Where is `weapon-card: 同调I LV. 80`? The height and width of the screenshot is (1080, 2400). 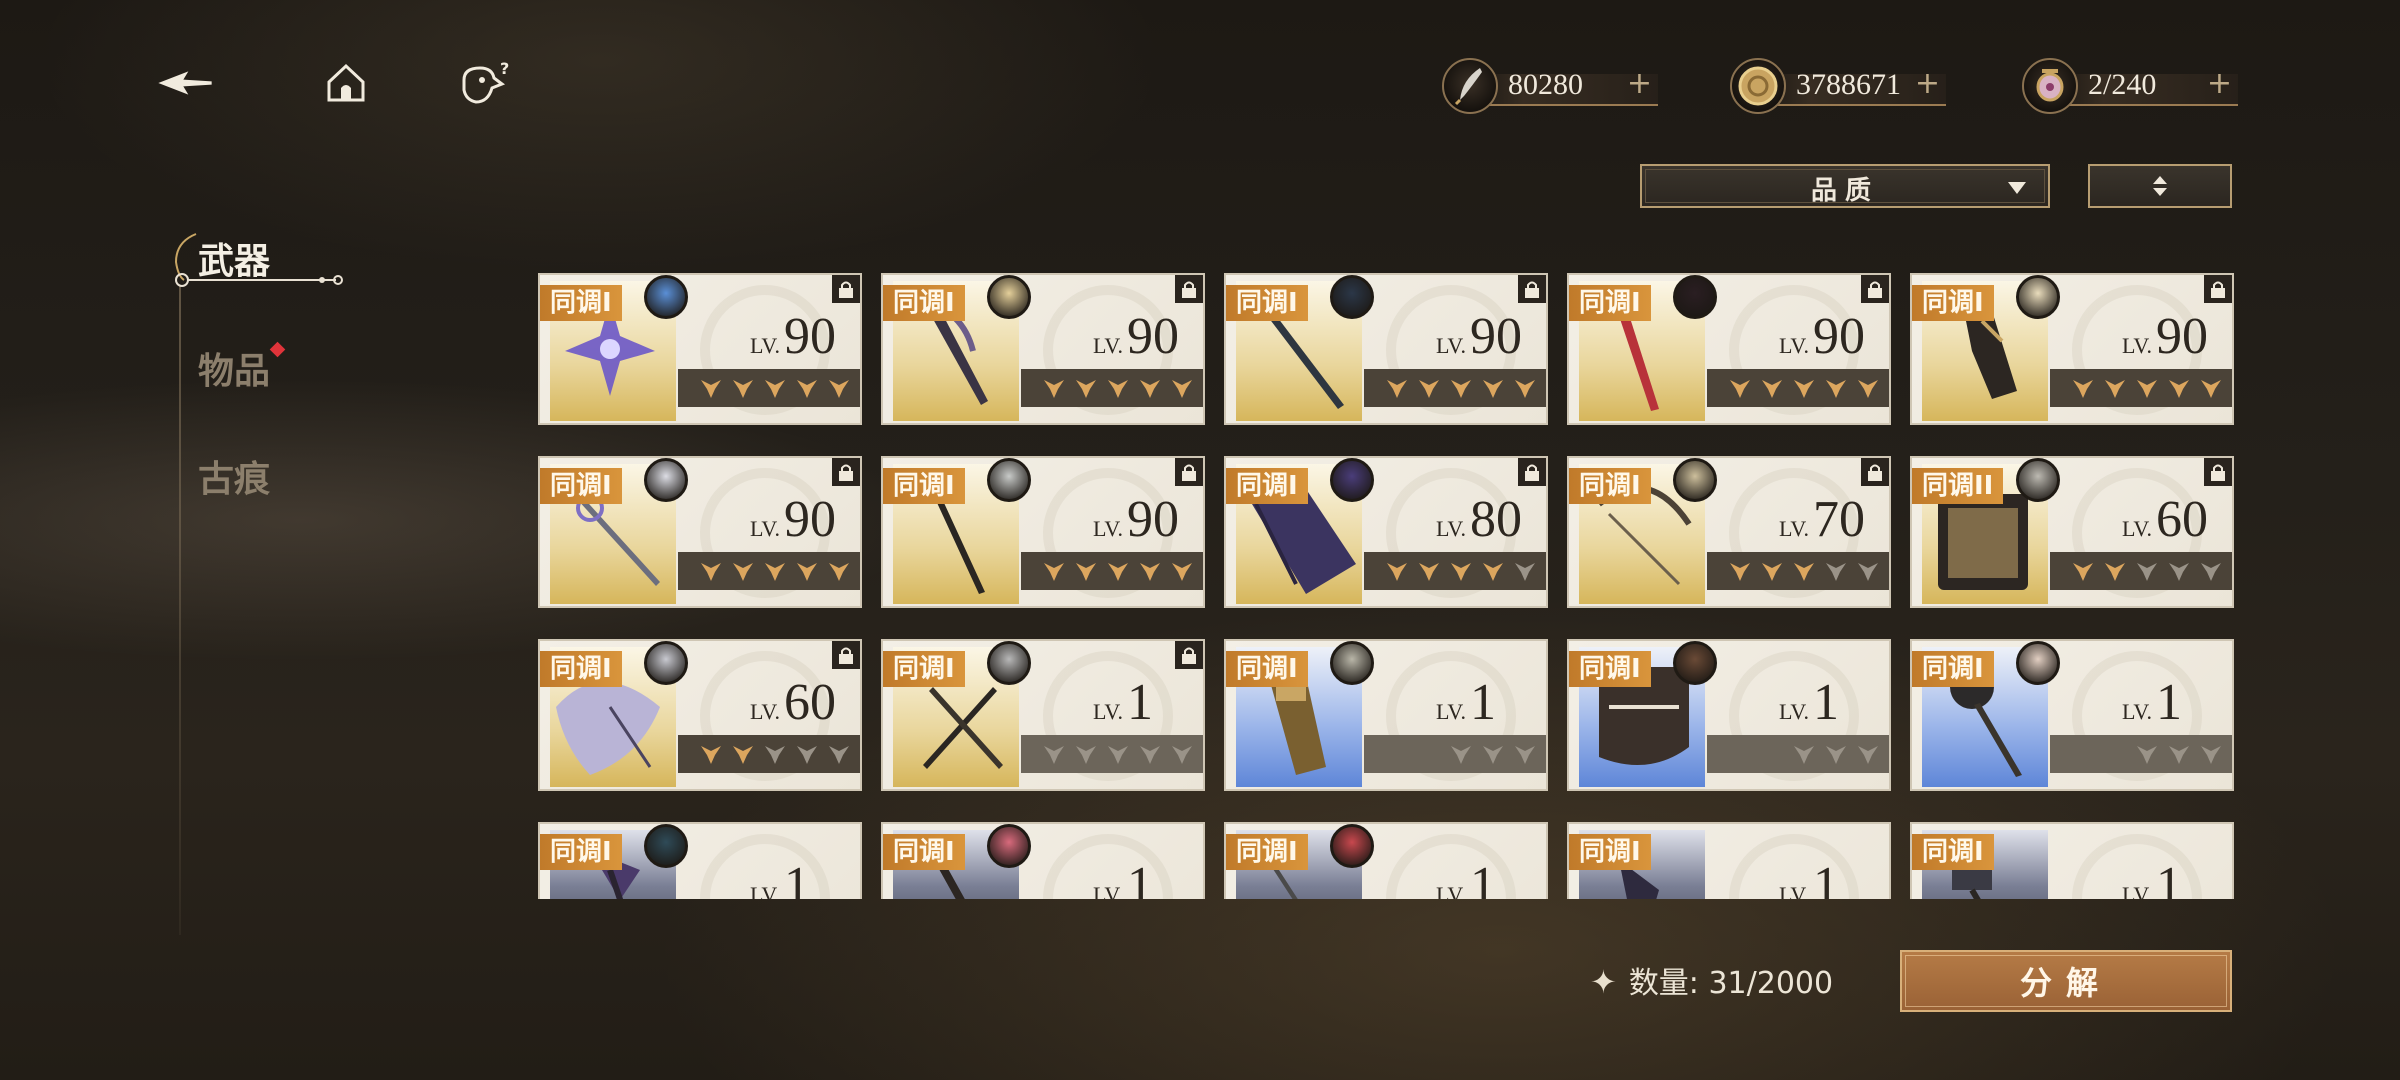 weapon-card: 同调I LV. 80 is located at coordinates (1386, 532).